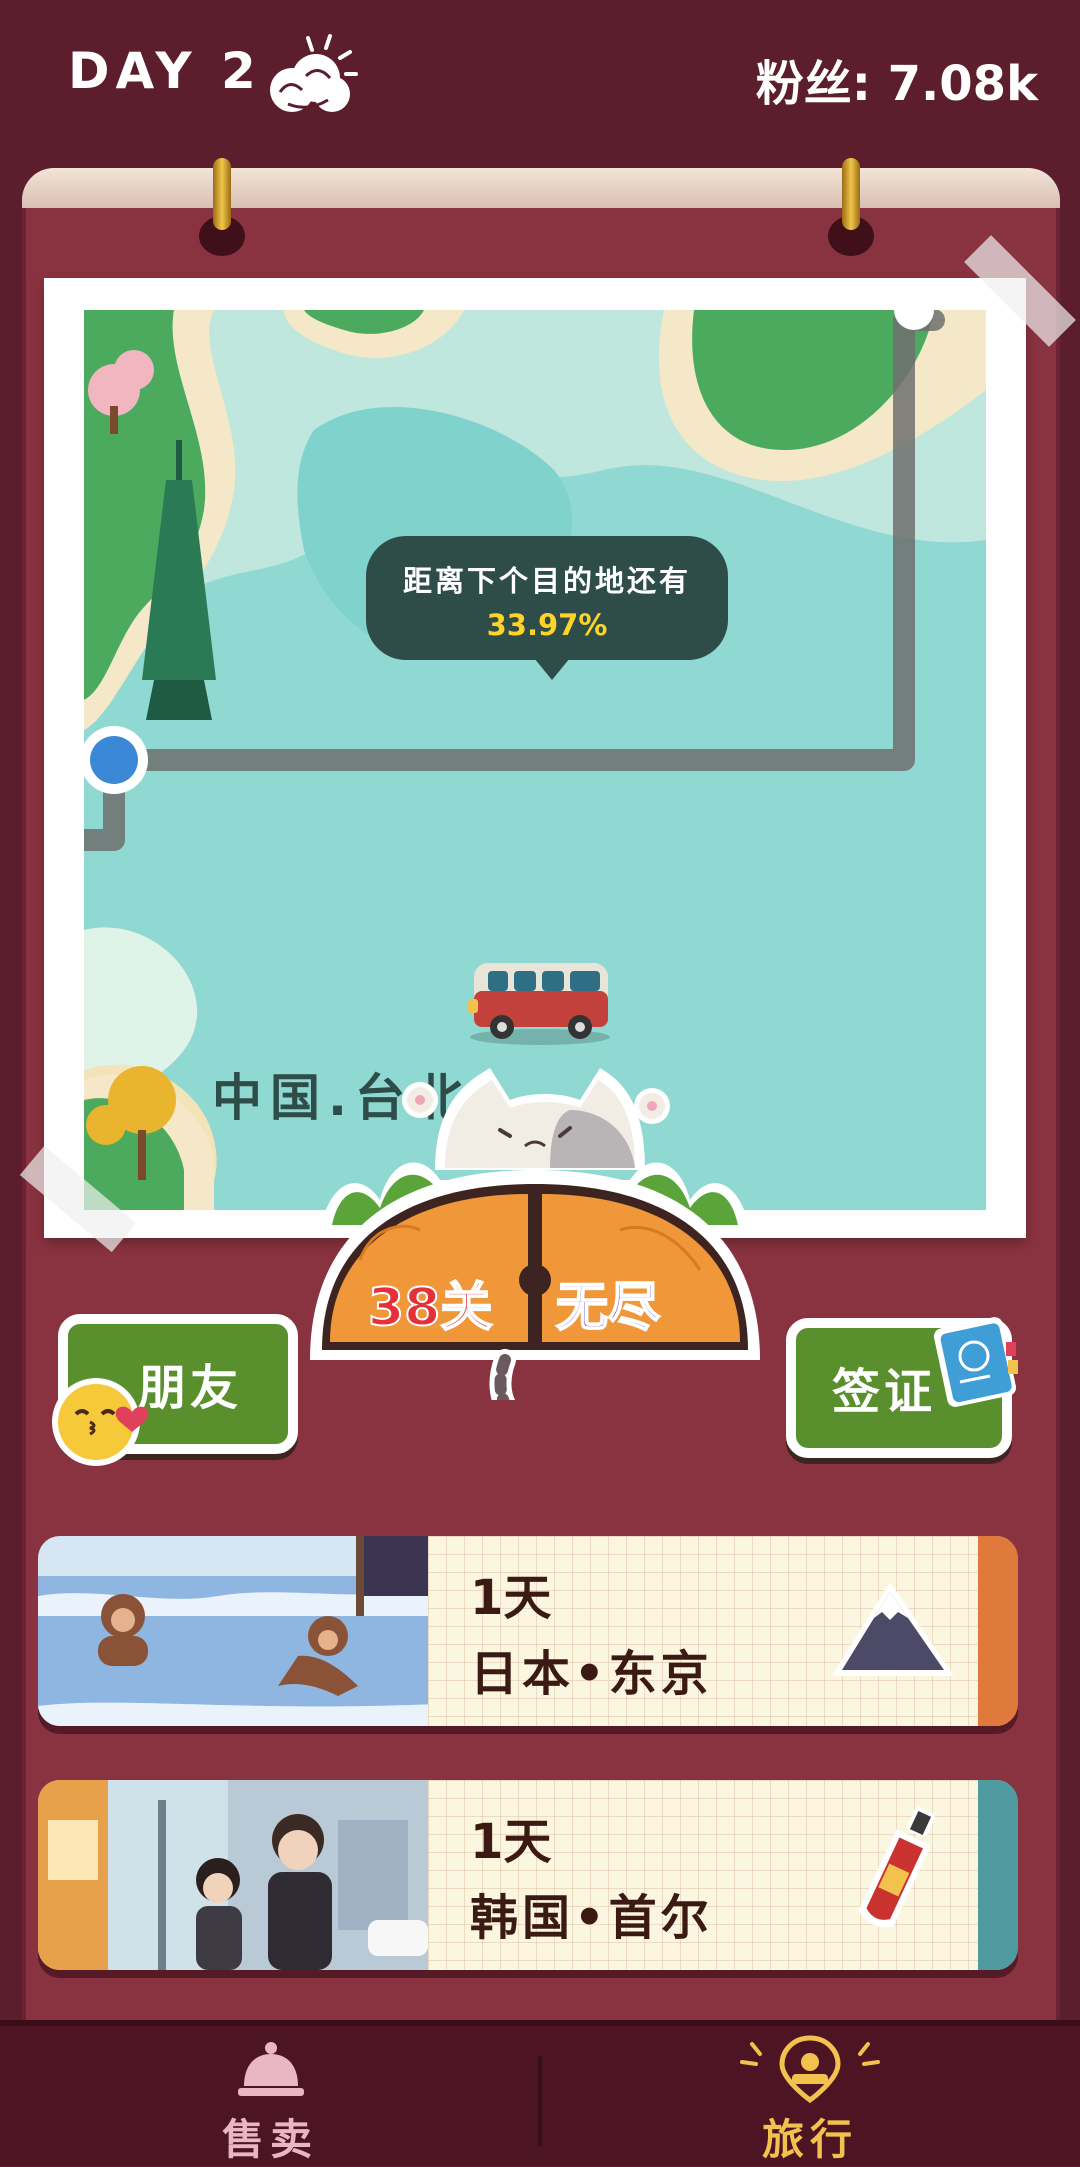  Describe the element at coordinates (238, 1875) in the screenshot. I see `seoul-street-scene` at that location.